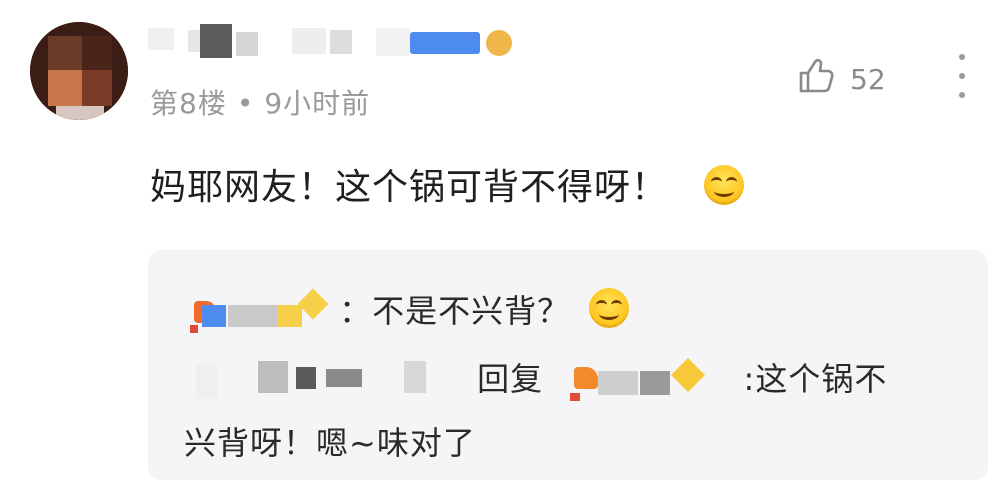 Image resolution: width=1000 pixels, height=480 pixels. I want to click on reply-text-line1: :这个锅不, so click(815, 379).